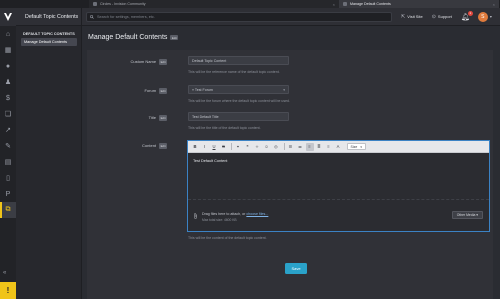 The height and width of the screenshot is (299, 500). I want to click on brush-icon: ✎, so click(8, 146).